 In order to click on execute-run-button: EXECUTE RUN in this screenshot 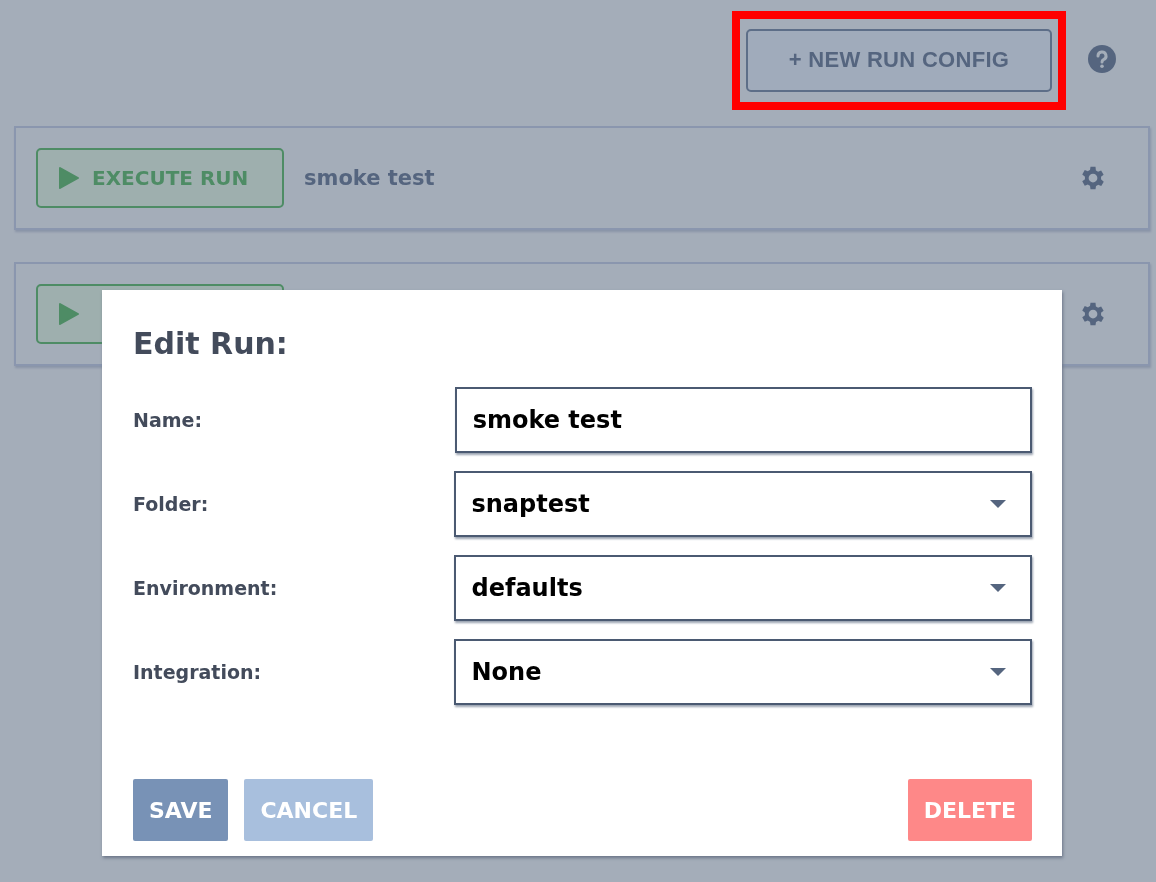, I will do `click(160, 178)`.